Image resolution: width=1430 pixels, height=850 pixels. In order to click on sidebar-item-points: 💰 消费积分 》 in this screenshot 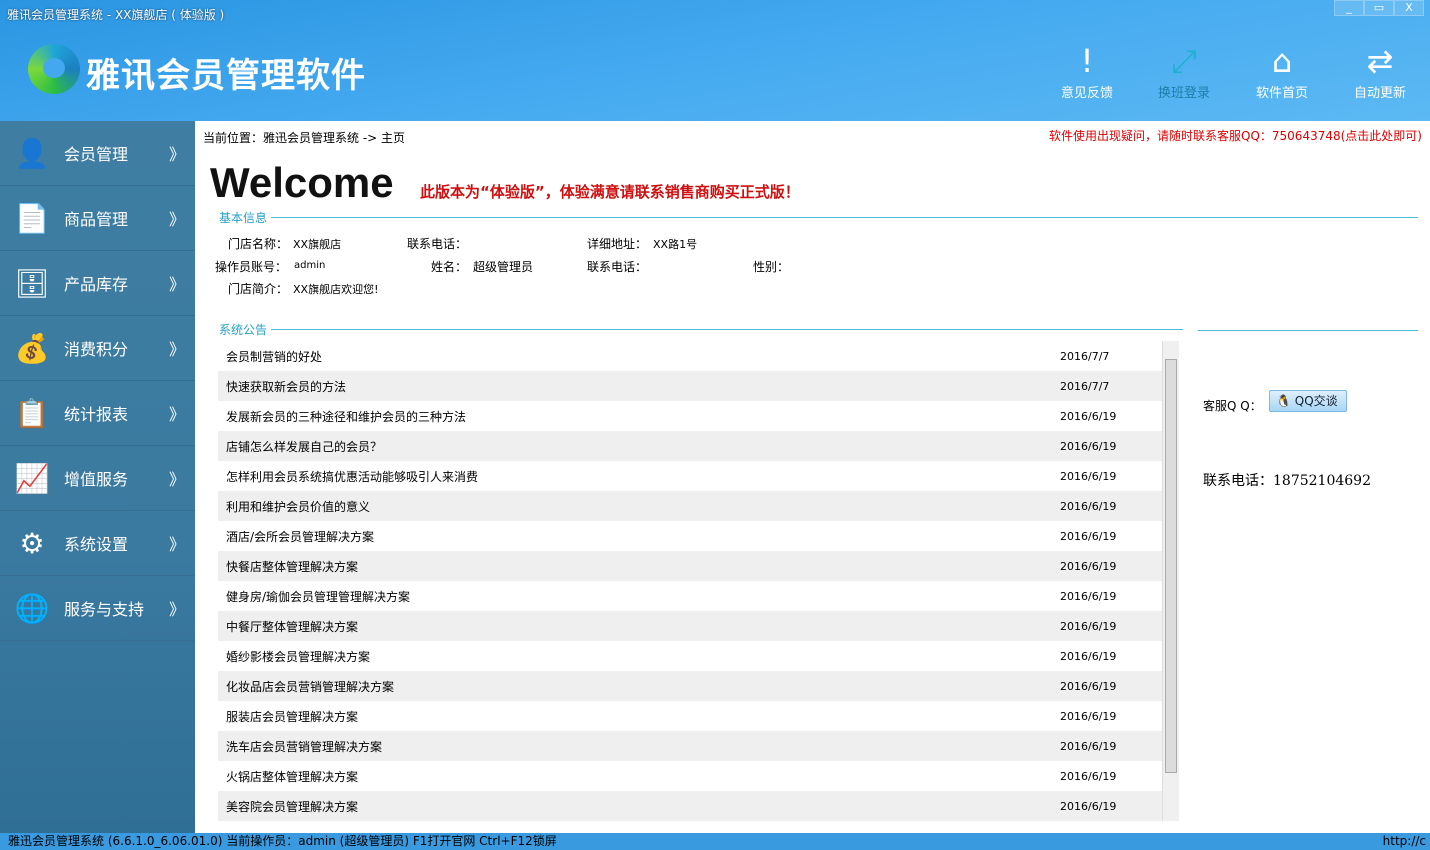, I will do `click(97, 348)`.